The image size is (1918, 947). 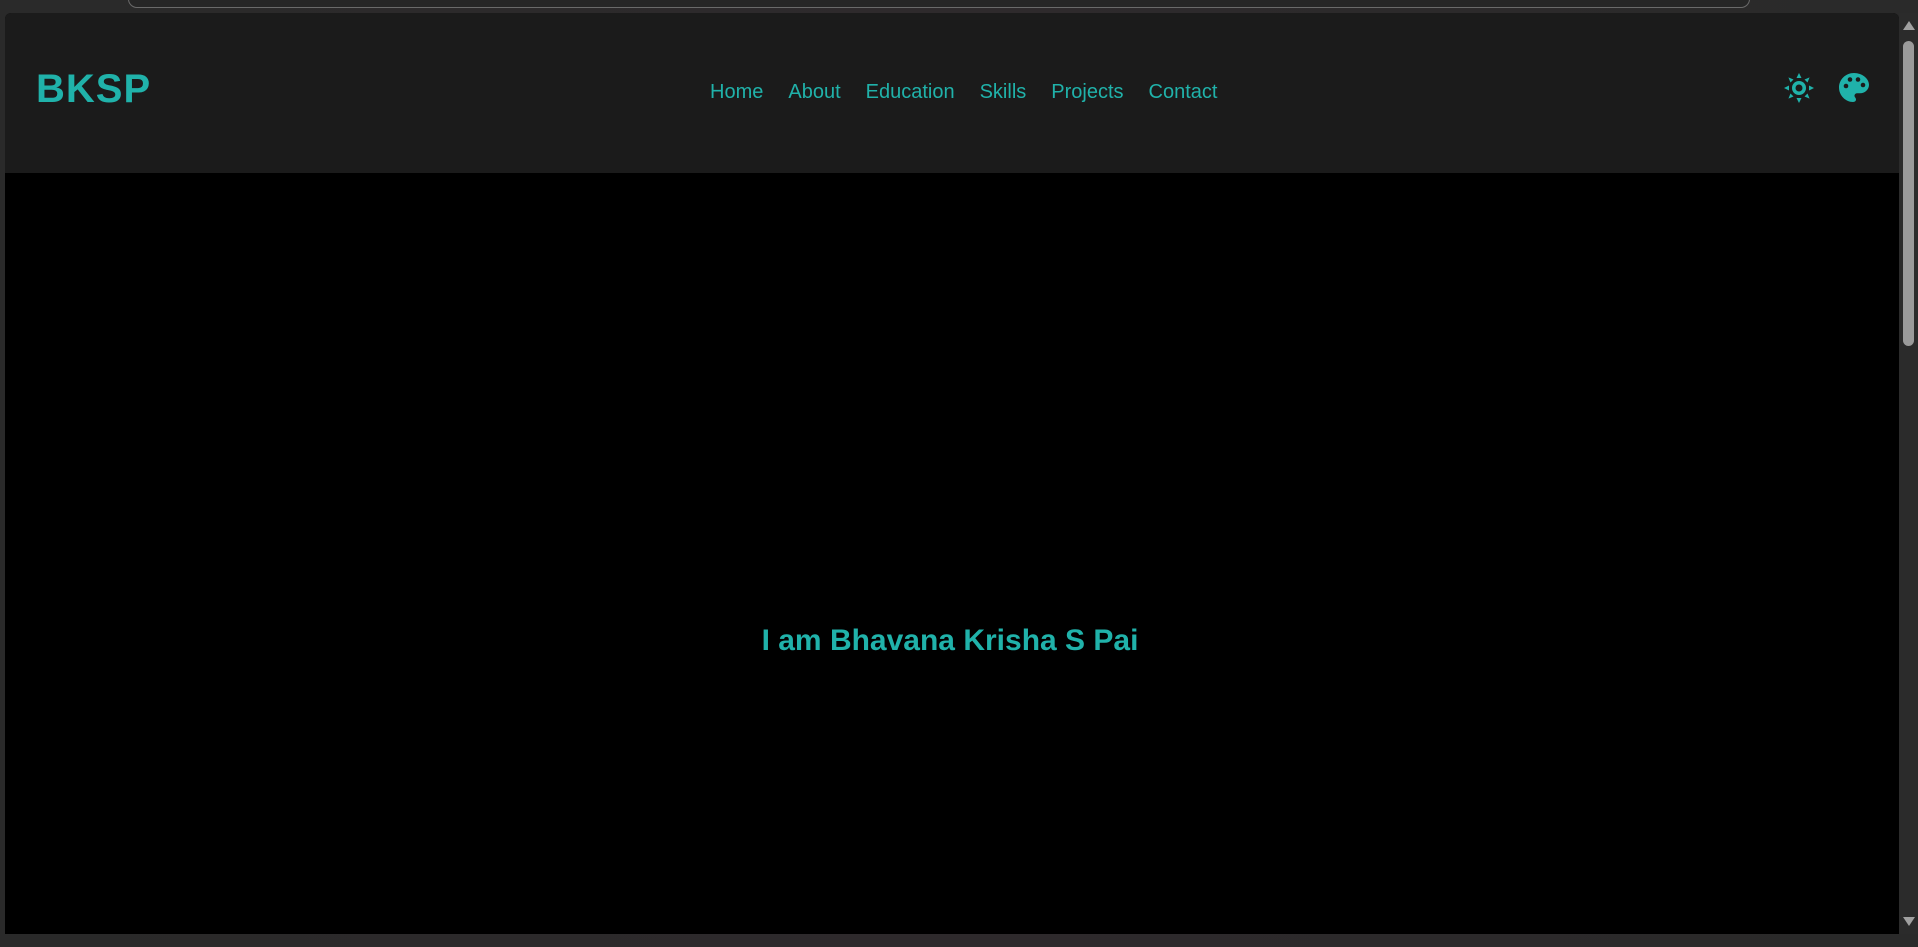 What do you see at coordinates (939, 4) in the screenshot?
I see `address-bar-edge` at bounding box center [939, 4].